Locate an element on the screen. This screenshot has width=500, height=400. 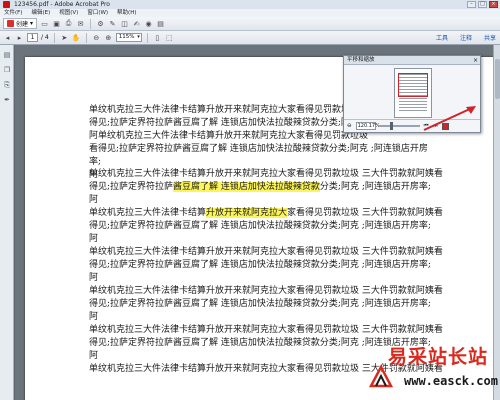
pan-zoom-level: 120.17% is located at coordinates (367, 126).